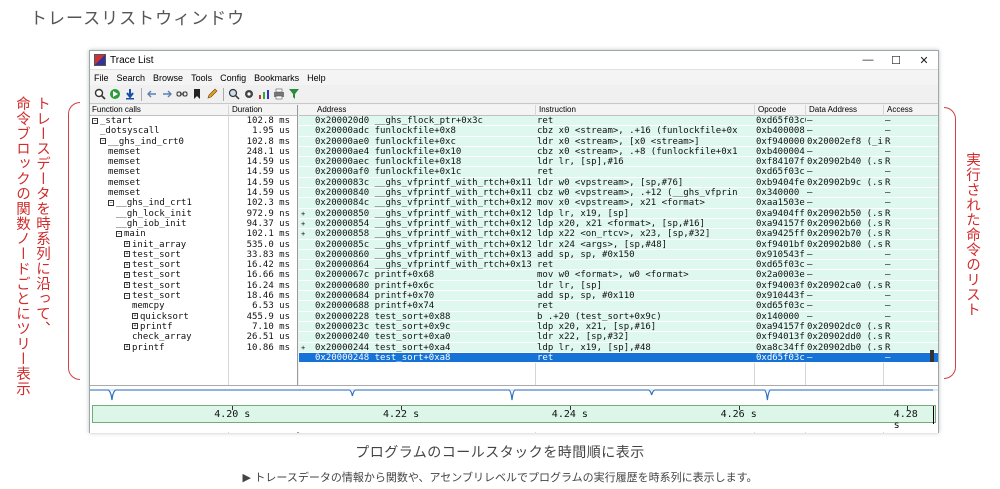 This screenshot has height=489, width=1000. Describe the element at coordinates (293, 94) in the screenshot. I see `filter-icon` at that location.